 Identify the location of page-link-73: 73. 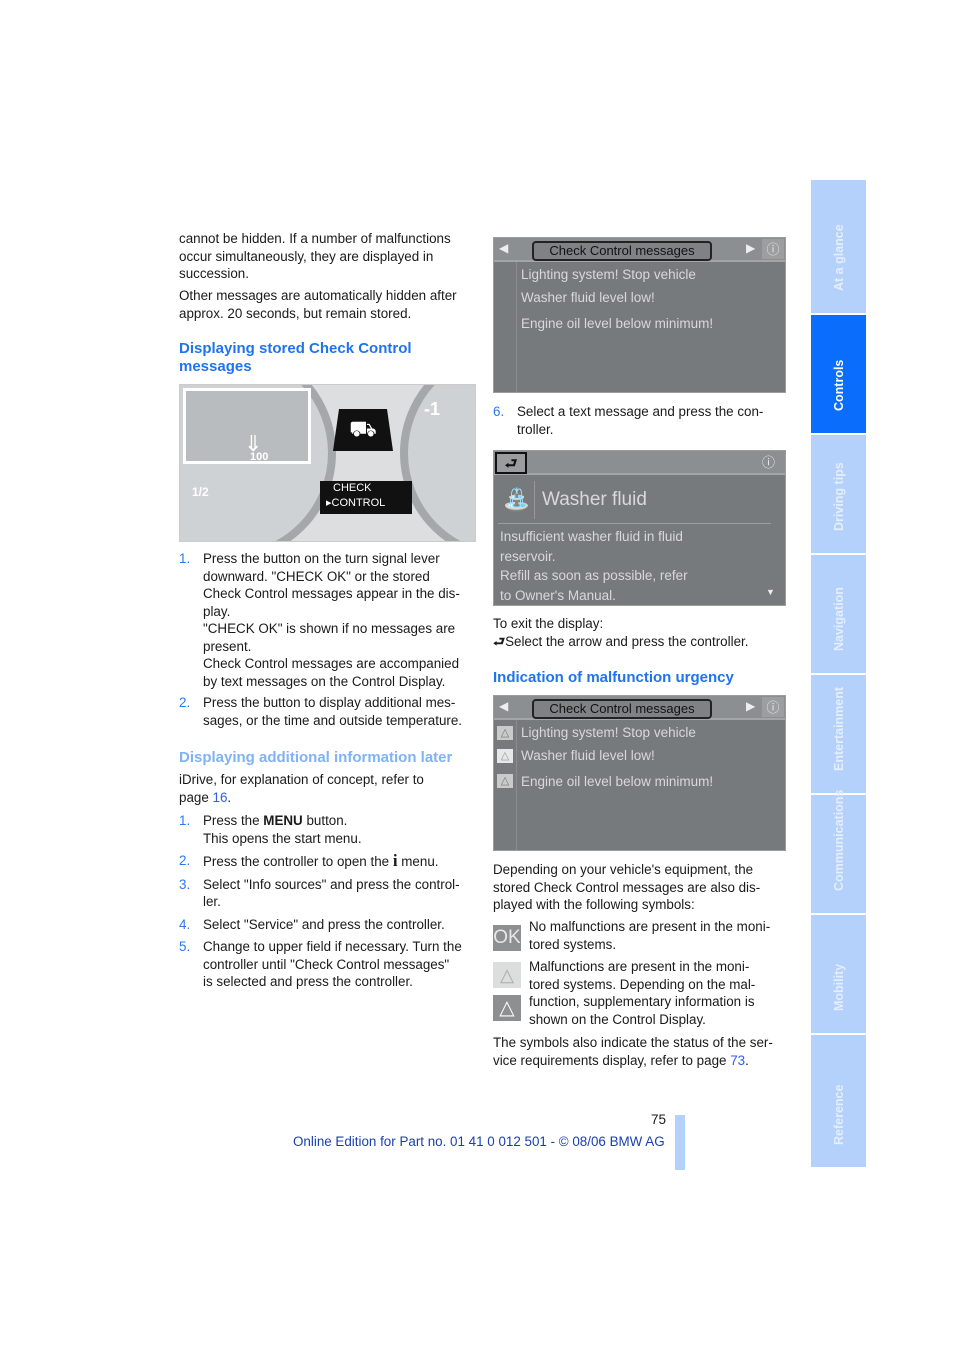
(737, 1060).